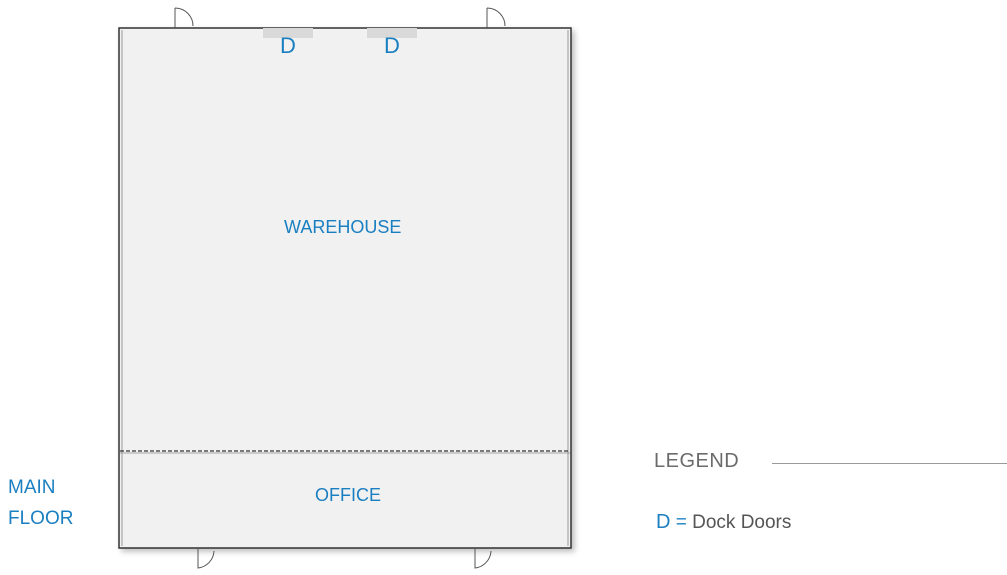  What do you see at coordinates (663, 522) in the screenshot?
I see `legend-key: D` at bounding box center [663, 522].